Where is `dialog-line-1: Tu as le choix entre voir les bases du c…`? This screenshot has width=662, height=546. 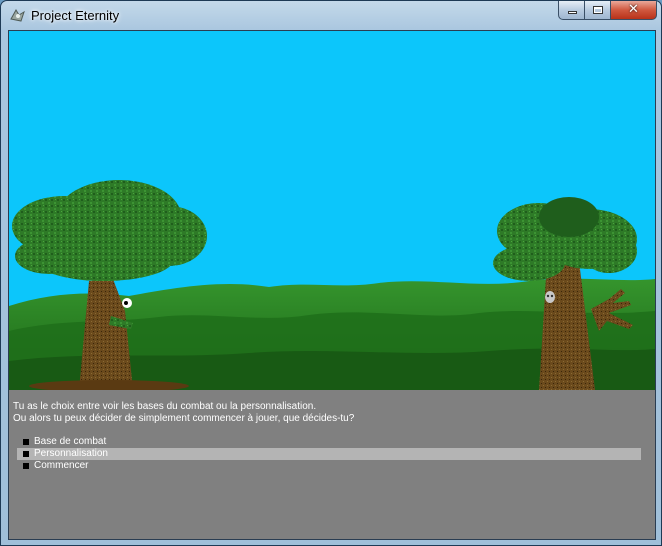 dialog-line-1: Tu as le choix entre voir les bases du c… is located at coordinates (165, 406).